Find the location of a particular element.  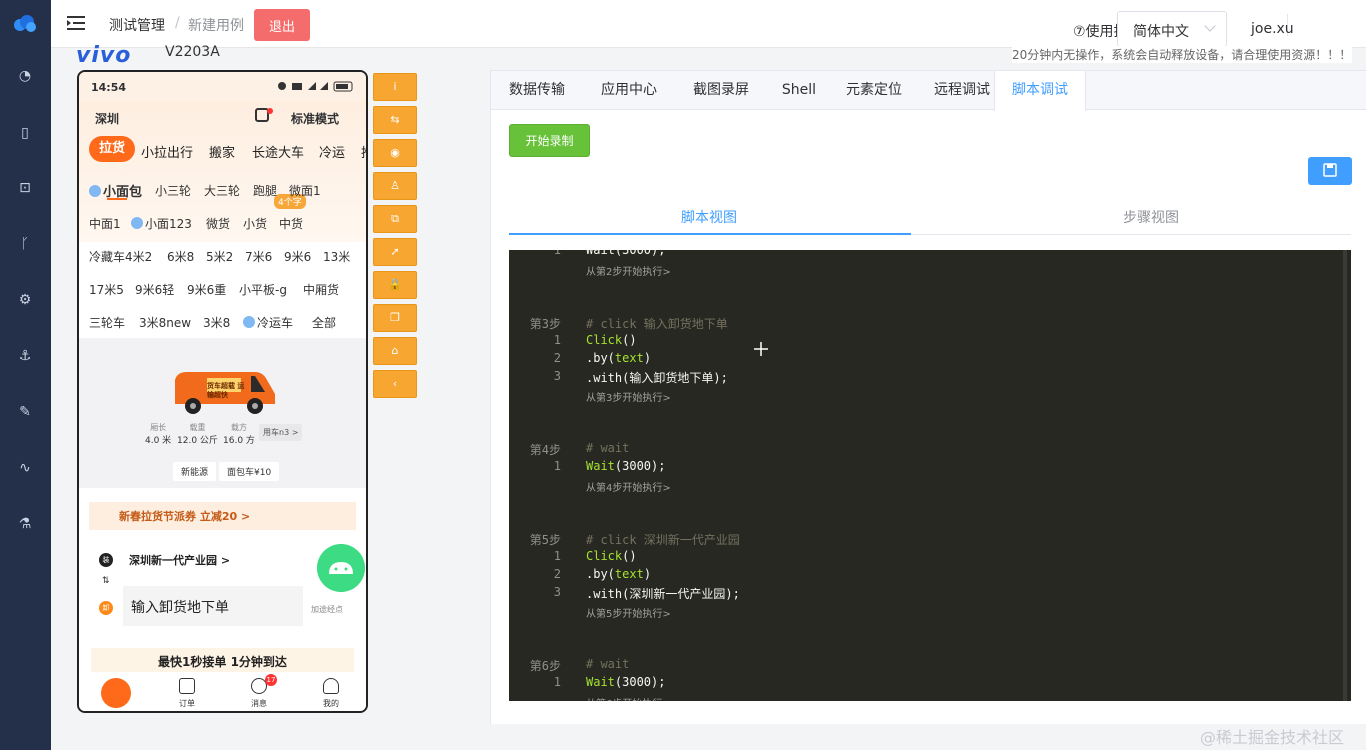

vehicle-type: 6米8 is located at coordinates (180, 256).